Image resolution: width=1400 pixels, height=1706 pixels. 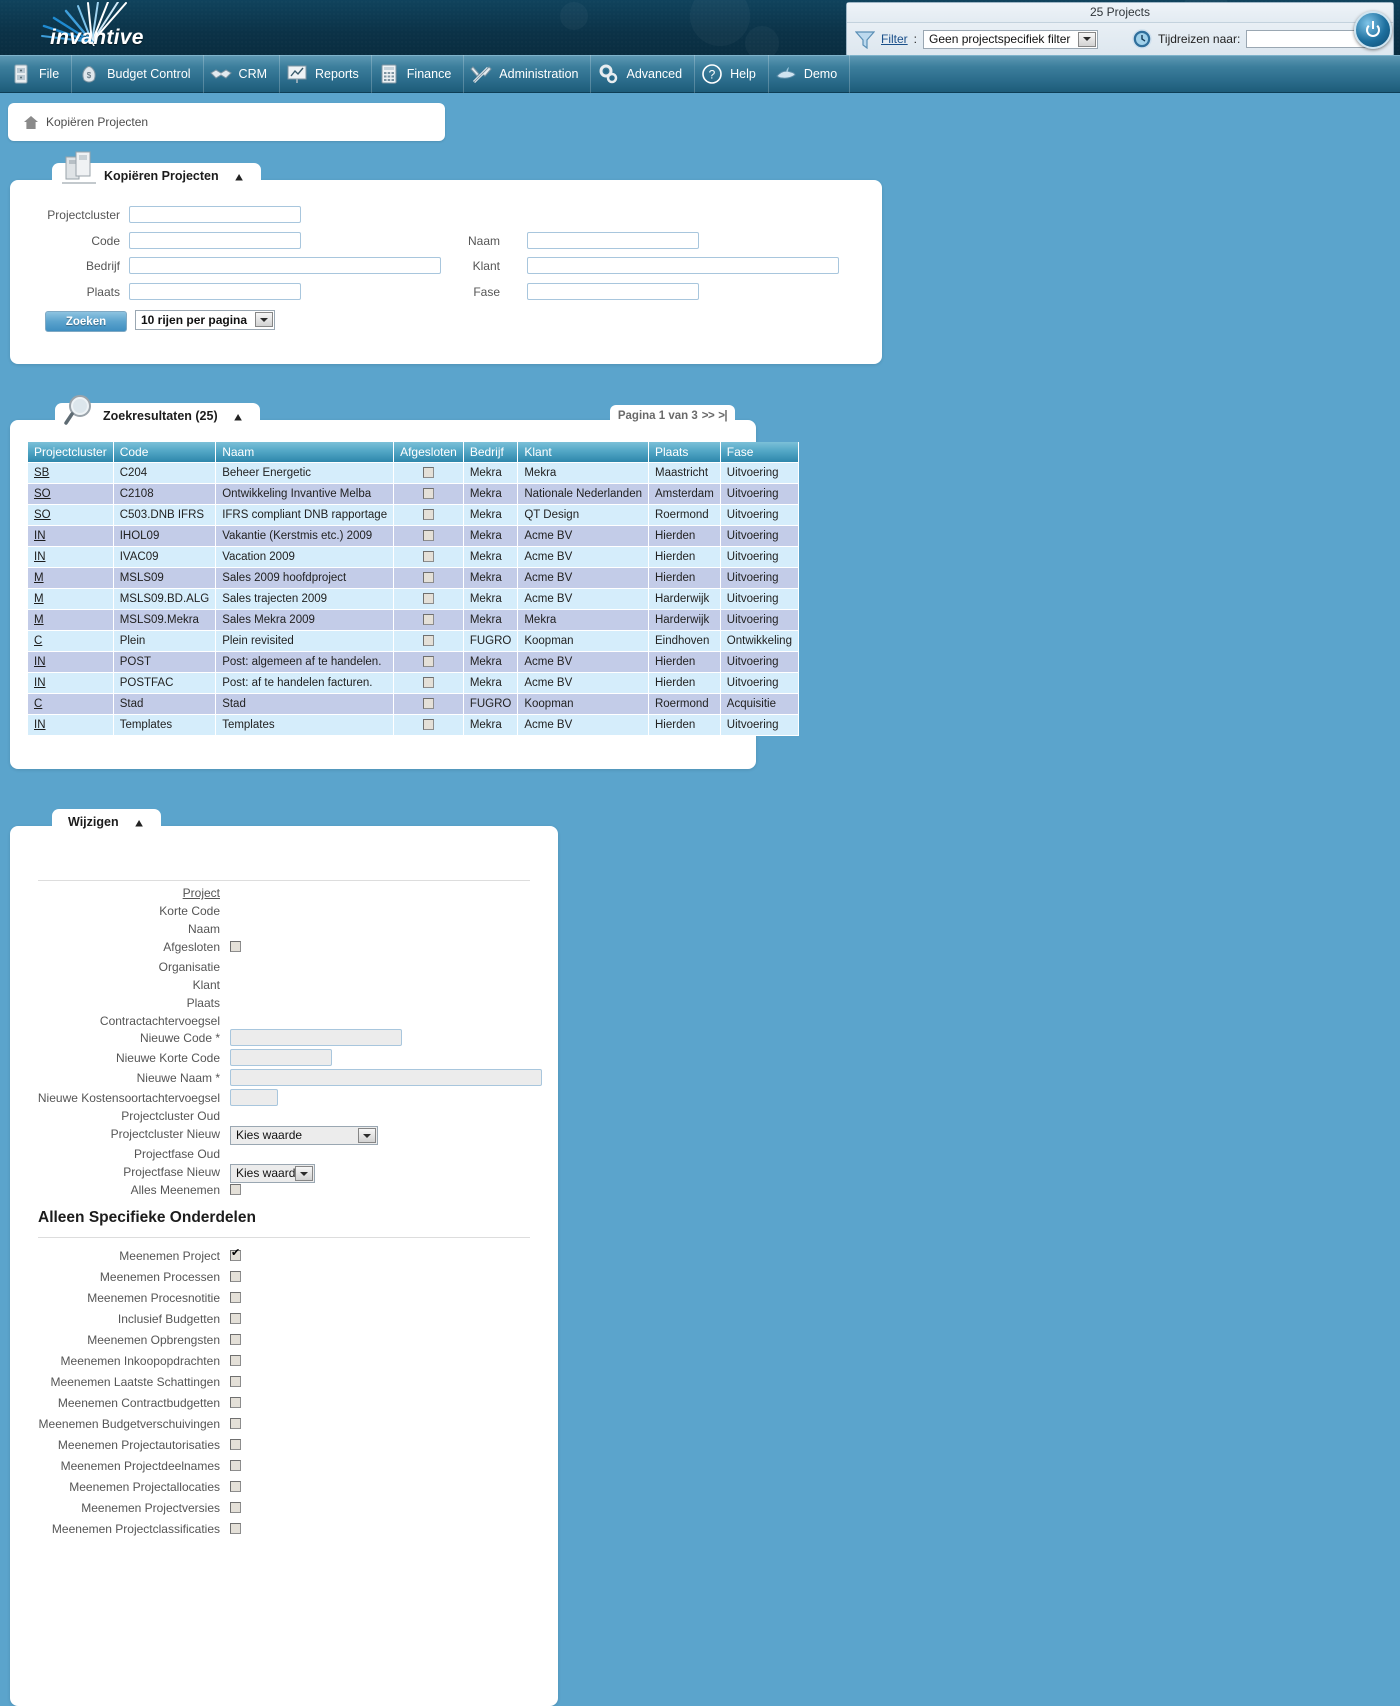 I want to click on cell-projectcluster: SB, so click(x=71, y=473).